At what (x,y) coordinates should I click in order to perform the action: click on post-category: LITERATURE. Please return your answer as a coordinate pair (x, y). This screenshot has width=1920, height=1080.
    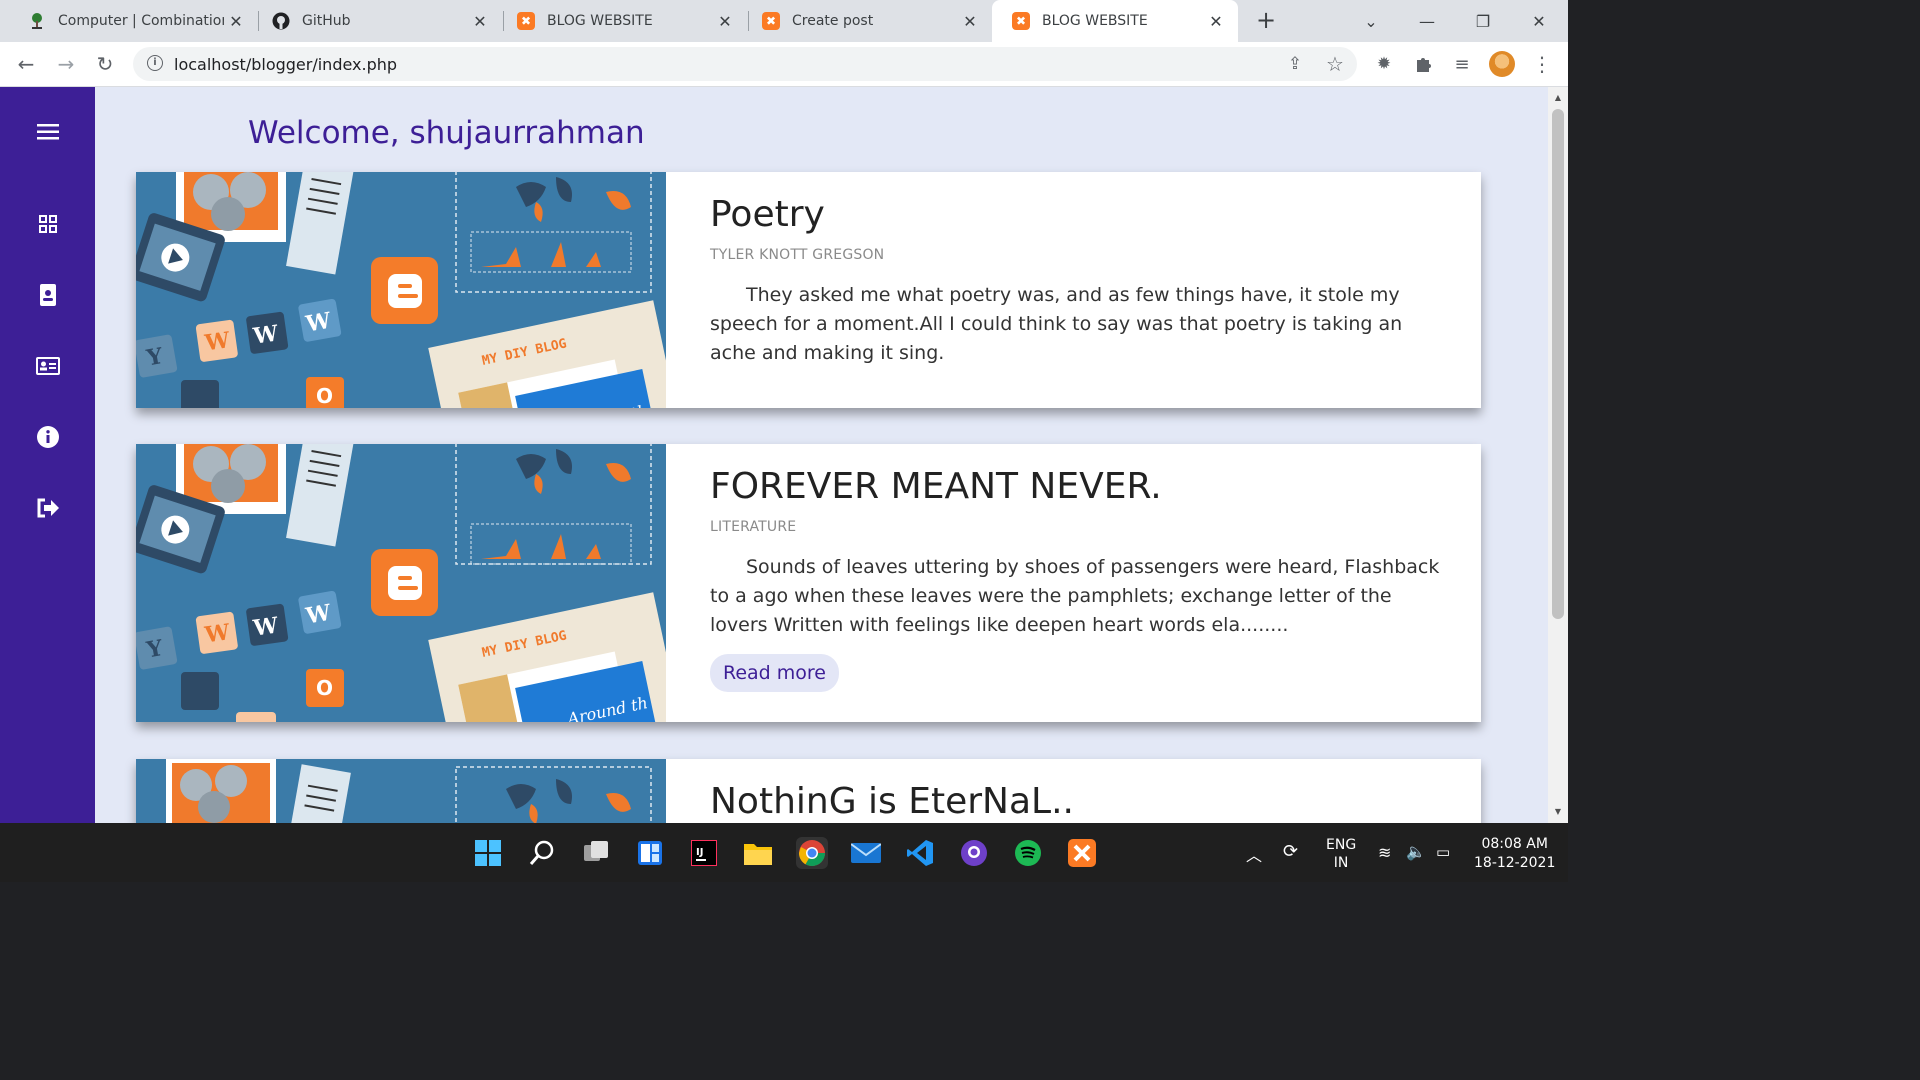
    Looking at the image, I should click on (753, 527).